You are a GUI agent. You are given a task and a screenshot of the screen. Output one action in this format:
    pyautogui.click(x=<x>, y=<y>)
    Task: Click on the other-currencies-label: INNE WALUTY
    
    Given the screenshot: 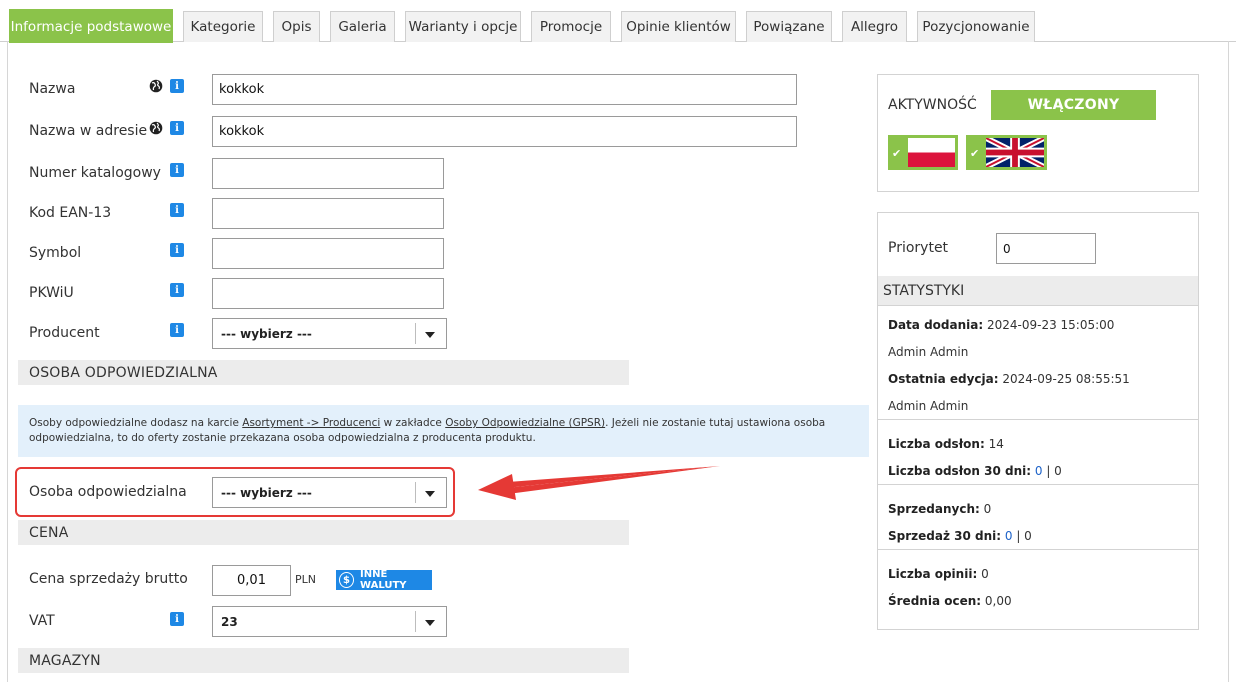 What is the action you would take?
    pyautogui.click(x=383, y=580)
    